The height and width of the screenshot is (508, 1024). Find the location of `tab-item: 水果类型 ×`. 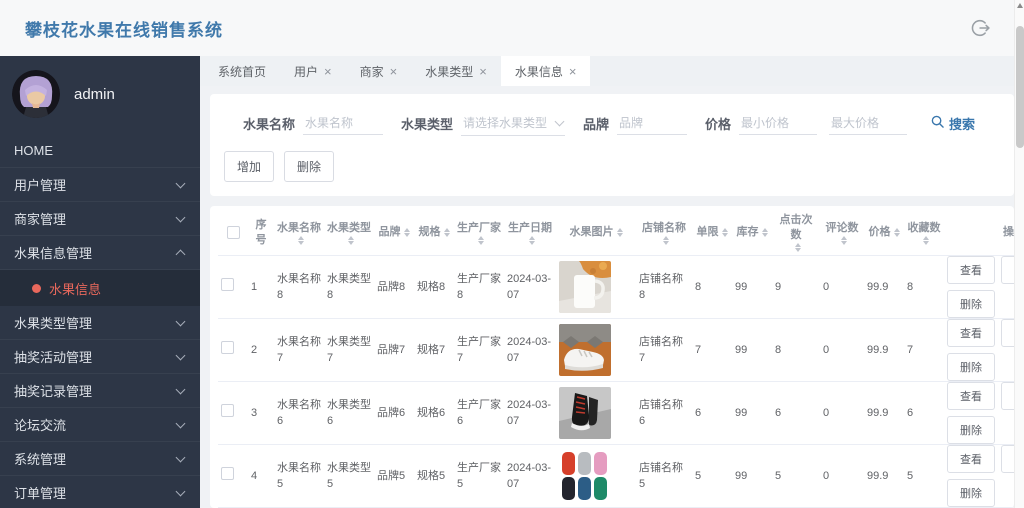

tab-item: 水果类型 × is located at coordinates (456, 71).